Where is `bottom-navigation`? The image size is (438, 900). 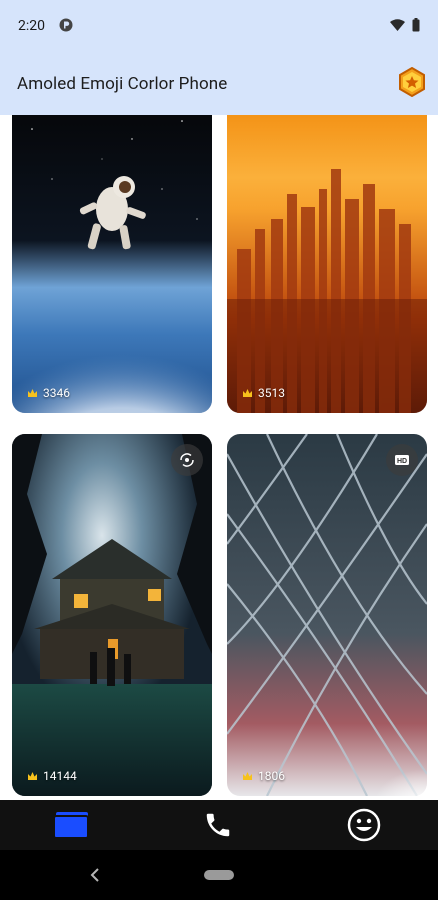 bottom-navigation is located at coordinates (219, 825).